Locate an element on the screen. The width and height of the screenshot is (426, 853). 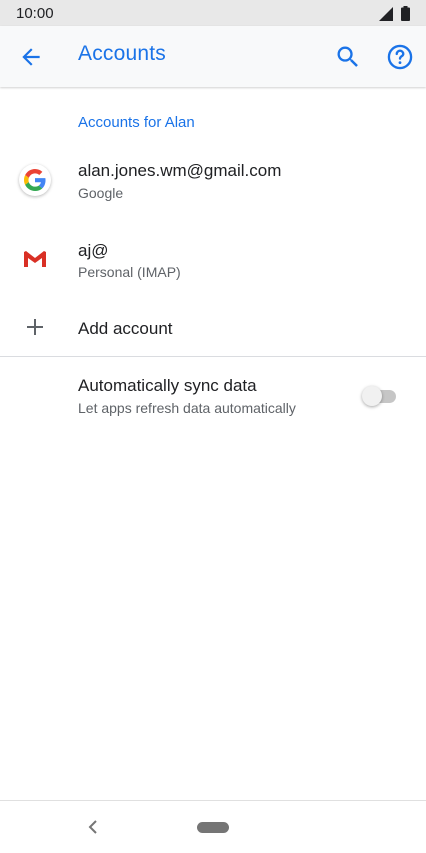
account-email: aj@ is located at coordinates (93, 250).